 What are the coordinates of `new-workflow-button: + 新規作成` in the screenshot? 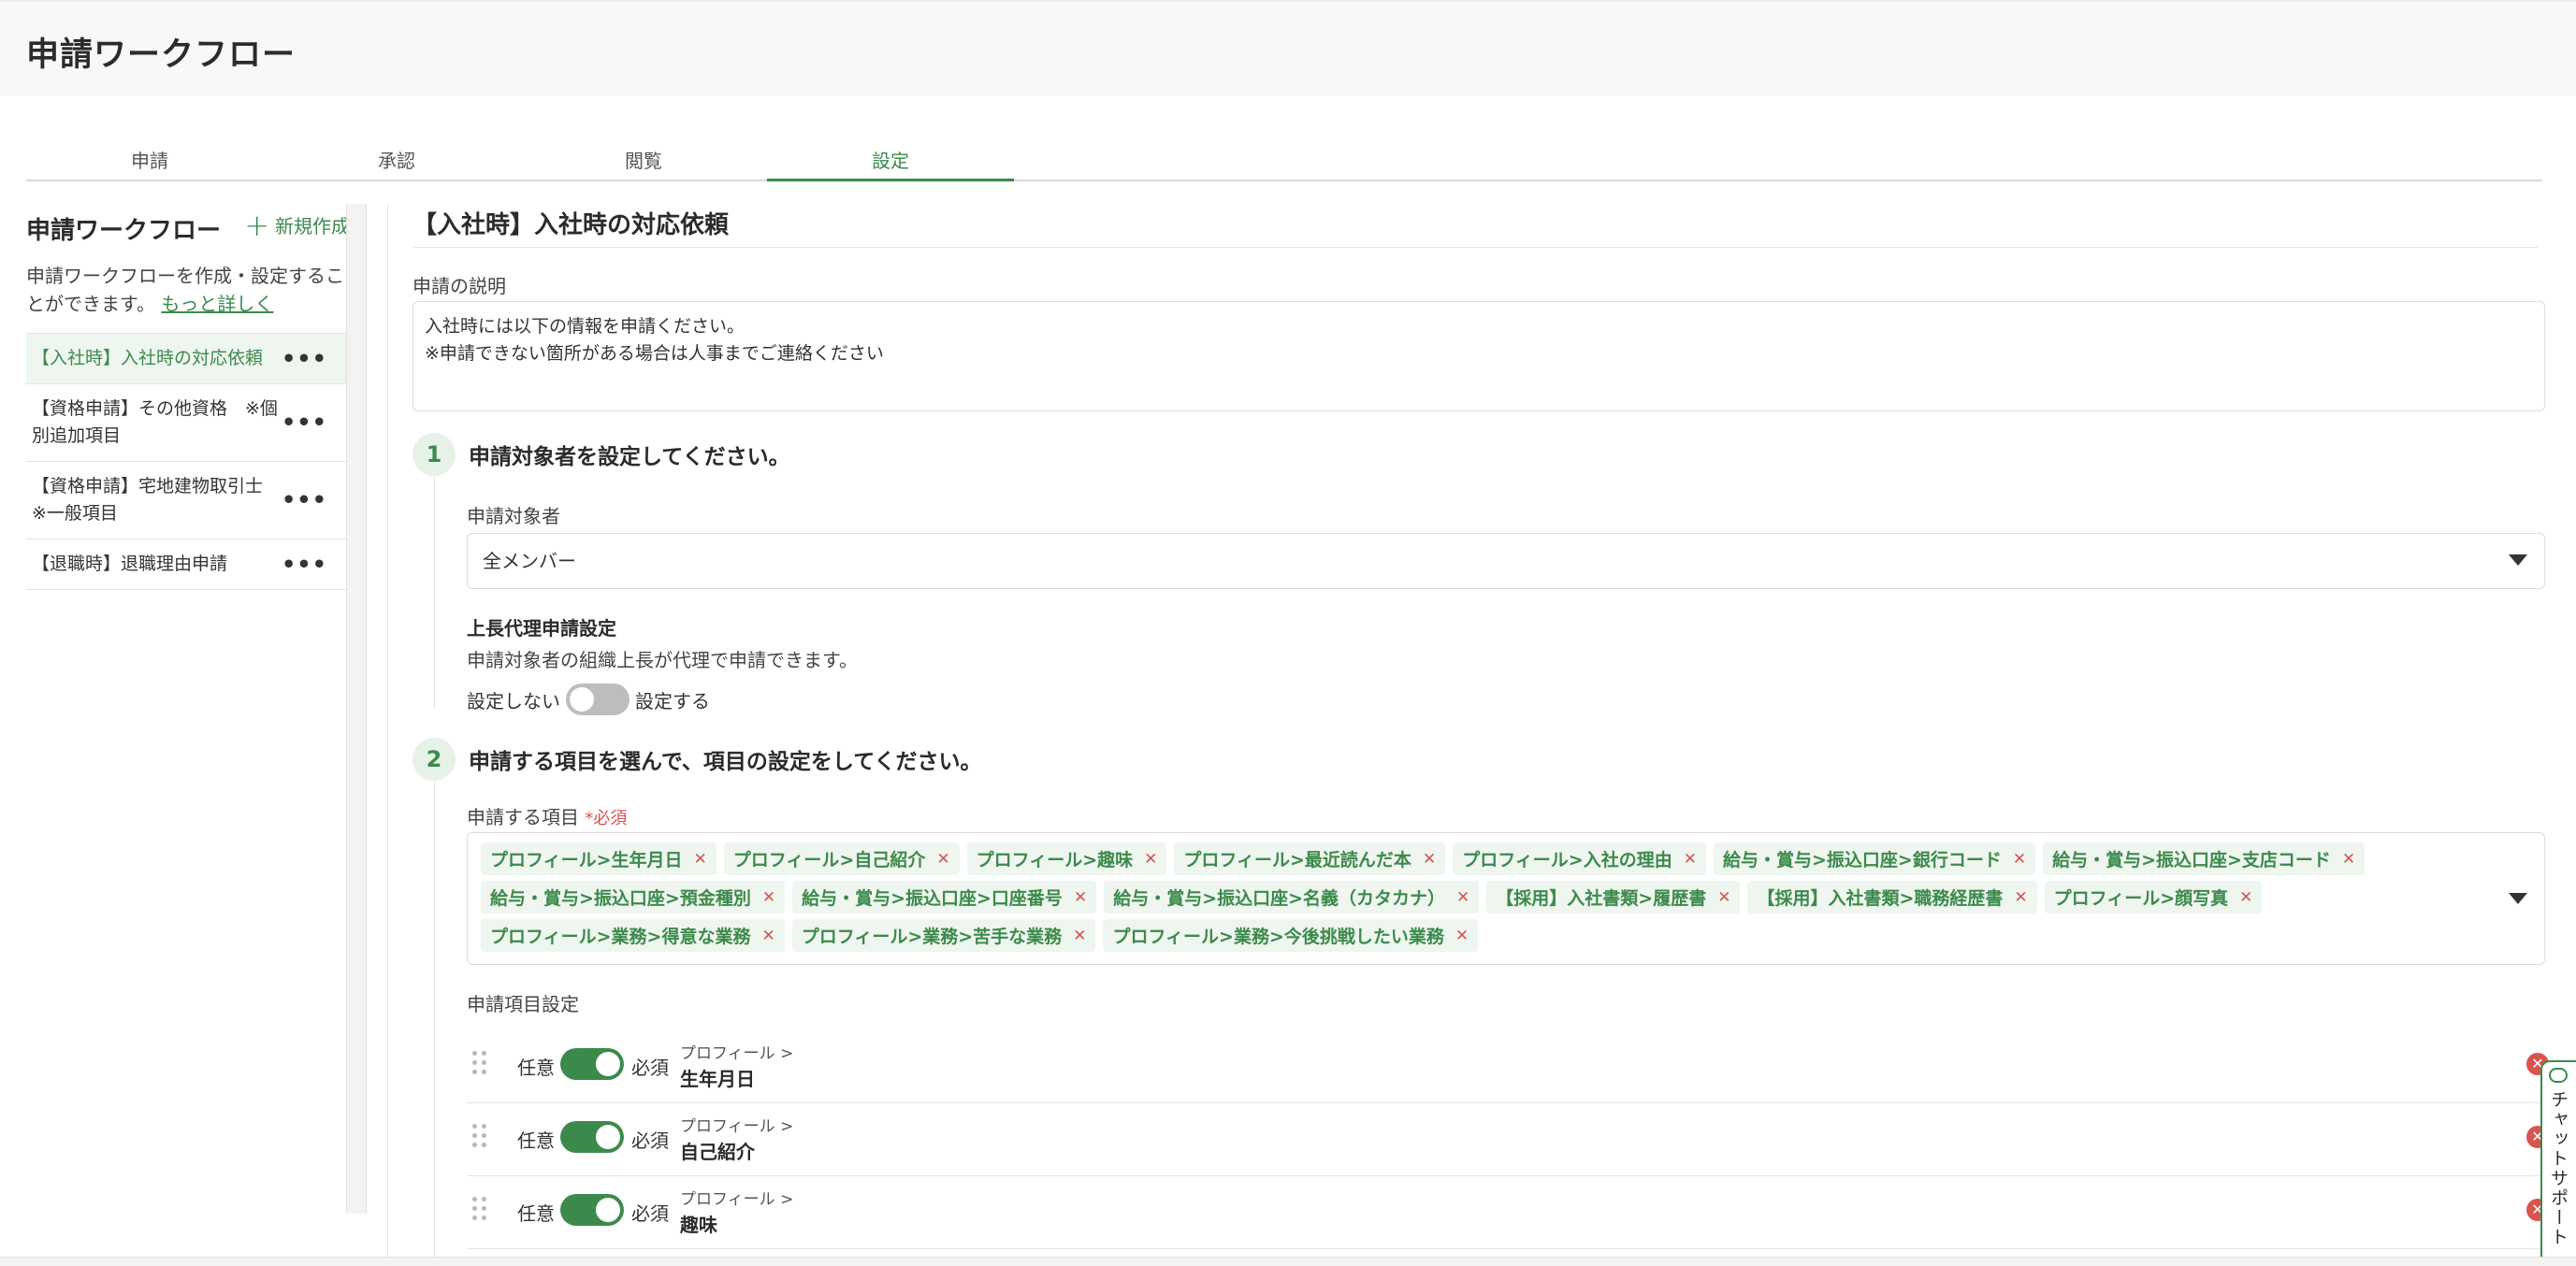 It's located at (297, 225).